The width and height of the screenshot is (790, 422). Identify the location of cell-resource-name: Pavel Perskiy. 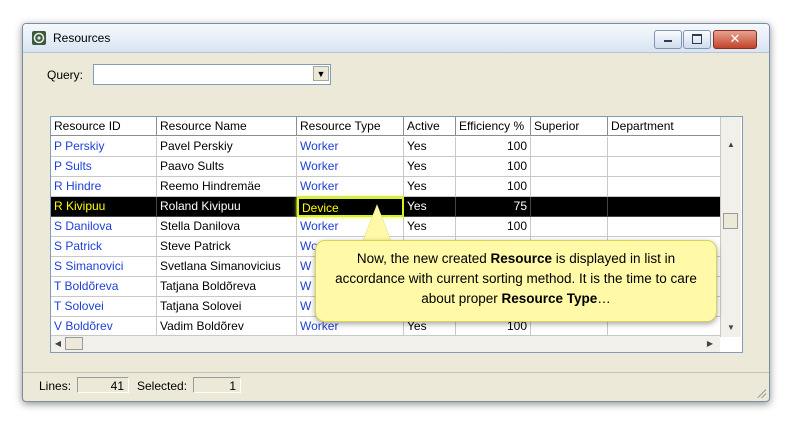
(227, 147).